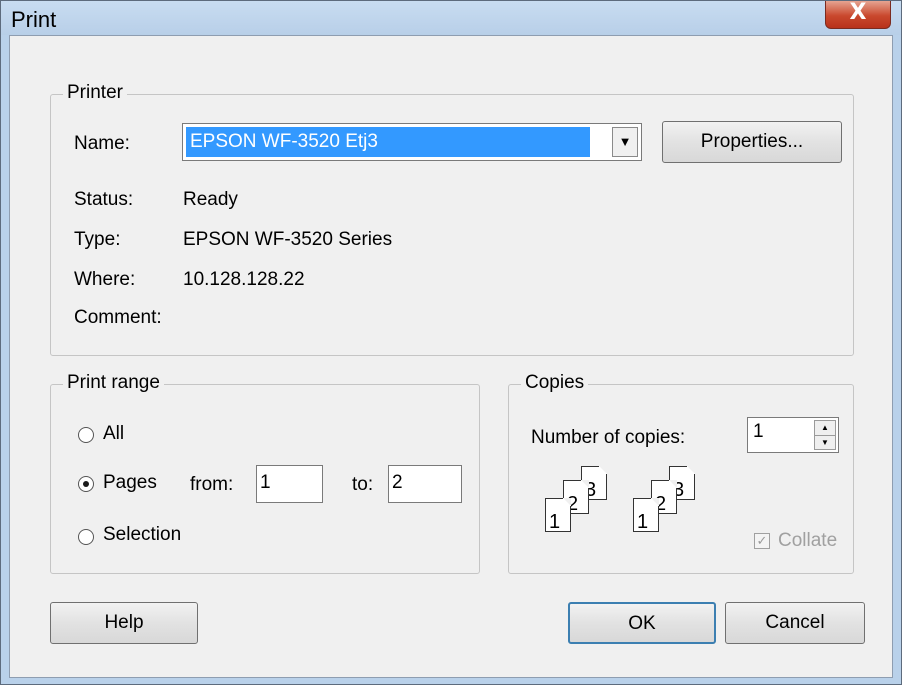 This screenshot has height=687, width=904. What do you see at coordinates (795, 623) in the screenshot?
I see `cancel-button: Cancel` at bounding box center [795, 623].